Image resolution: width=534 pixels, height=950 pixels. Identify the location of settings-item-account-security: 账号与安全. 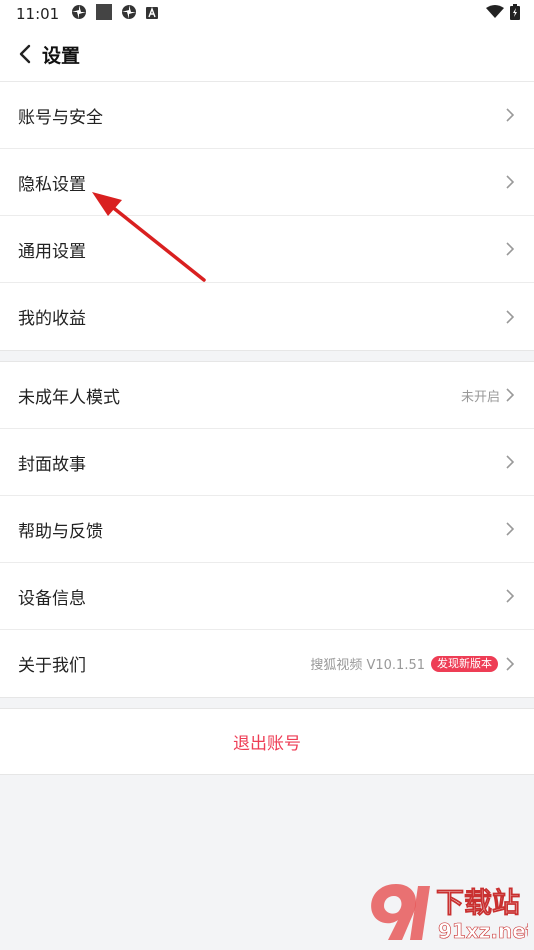
(267, 115).